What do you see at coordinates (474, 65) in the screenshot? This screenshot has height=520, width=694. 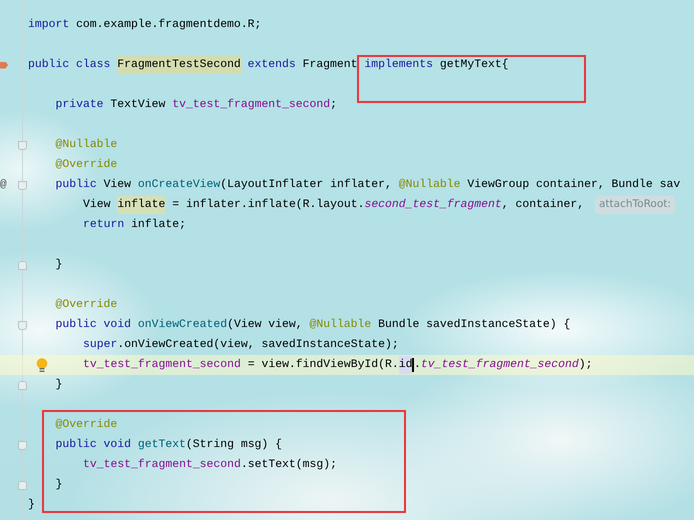 I see `code-text: getMyText{` at bounding box center [474, 65].